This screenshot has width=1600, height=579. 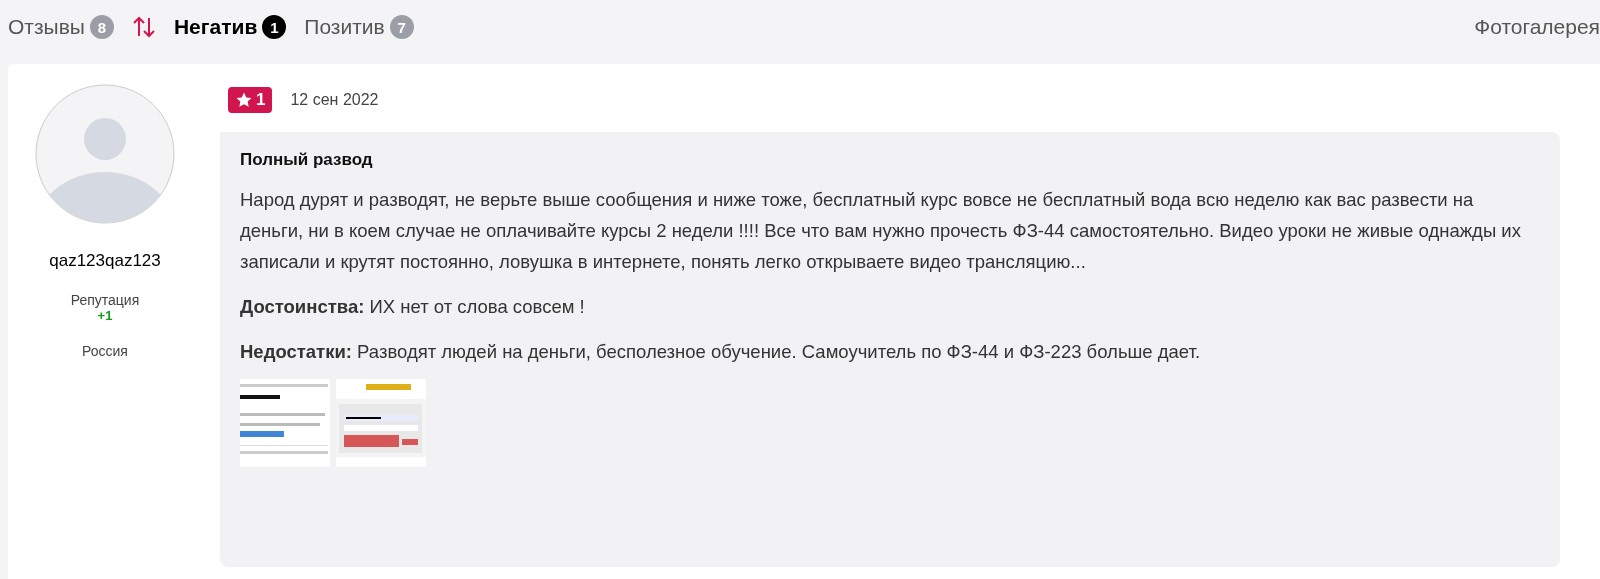 I want to click on count-badge: 7, so click(x=401, y=27).